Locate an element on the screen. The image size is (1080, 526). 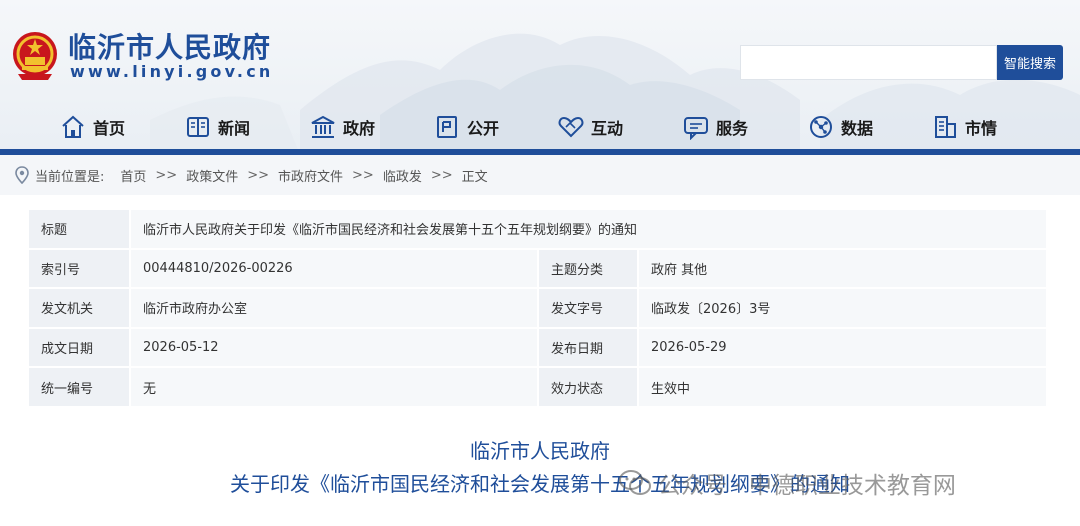
nav-item-city-info: 市情 is located at coordinates (964, 127).